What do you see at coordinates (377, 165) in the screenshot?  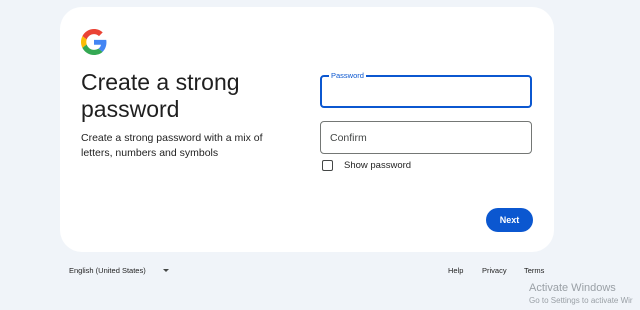 I see `show-password-label: Show password` at bounding box center [377, 165].